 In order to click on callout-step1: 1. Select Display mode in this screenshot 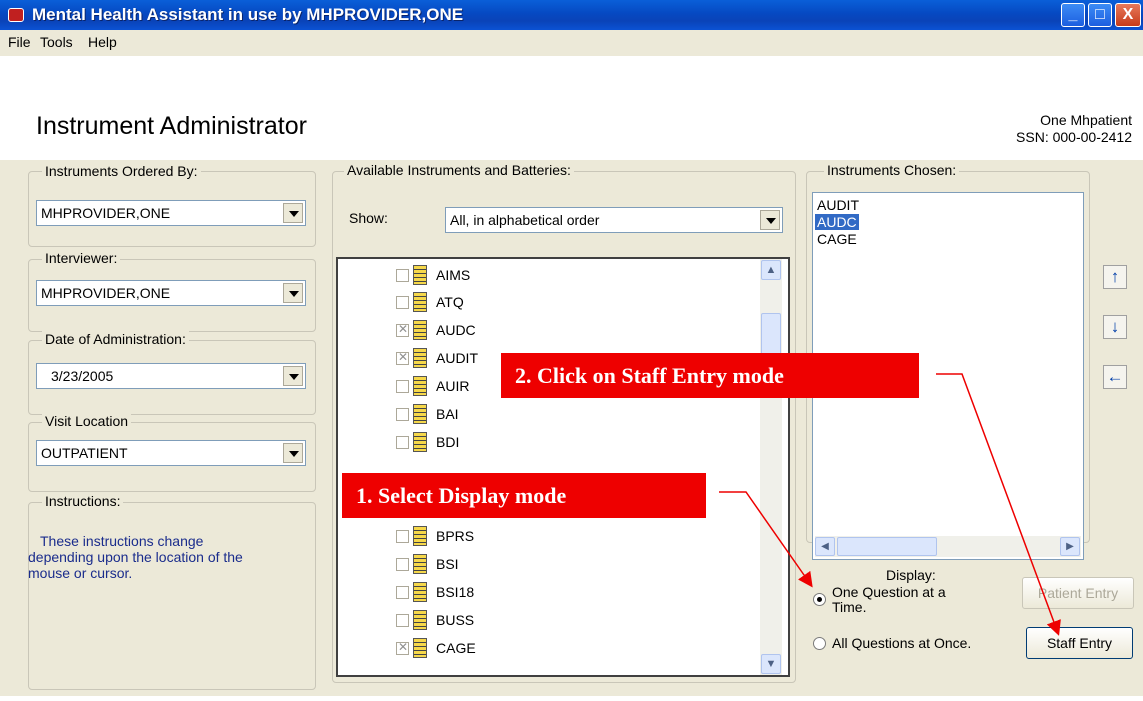, I will do `click(524, 495)`.